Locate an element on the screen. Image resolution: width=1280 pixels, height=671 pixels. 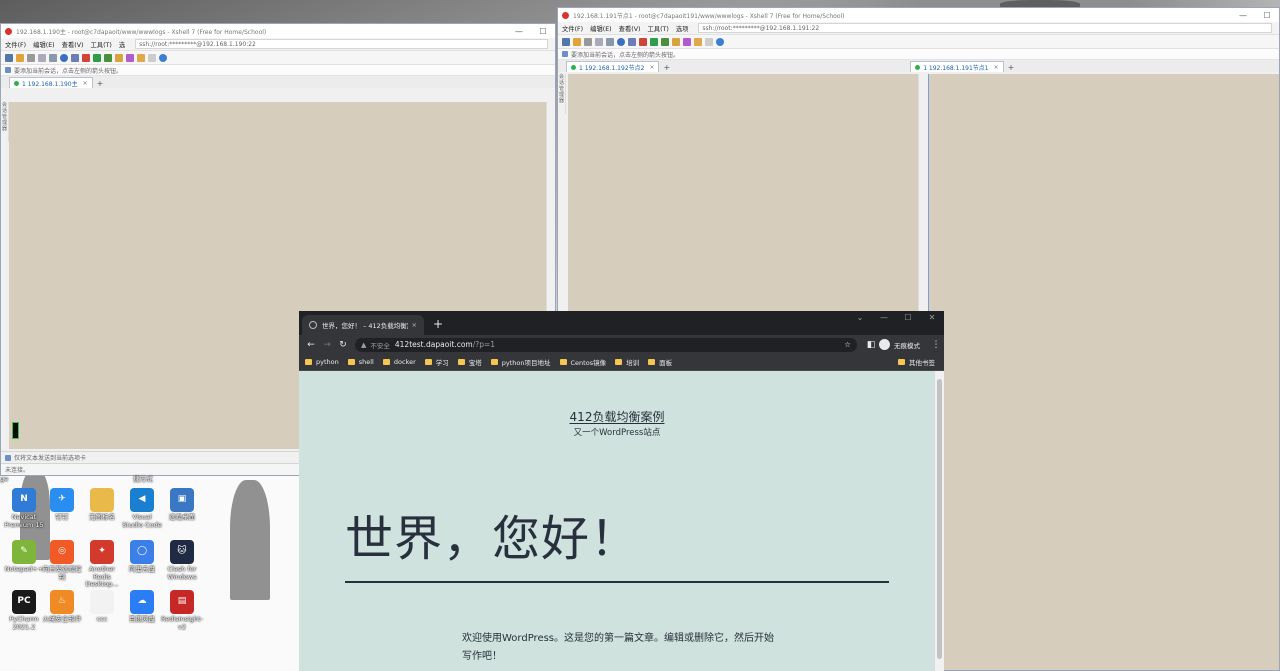
session-address-field: ssh://root:*********@192.168.1.191:22 is located at coordinates (985, 28).